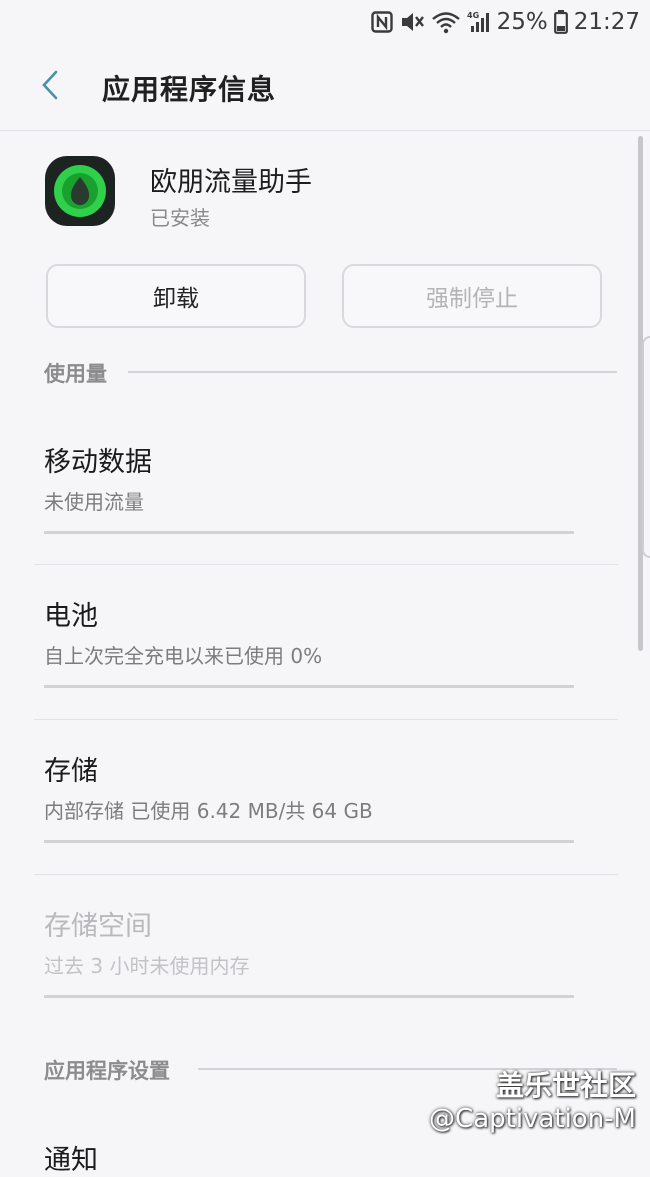 This screenshot has width=650, height=1177. Describe the element at coordinates (325, 824) in the screenshot. I see `list-item-storage: 存储 内部存储 已使用 6.42 MB/共 64 GB` at that location.